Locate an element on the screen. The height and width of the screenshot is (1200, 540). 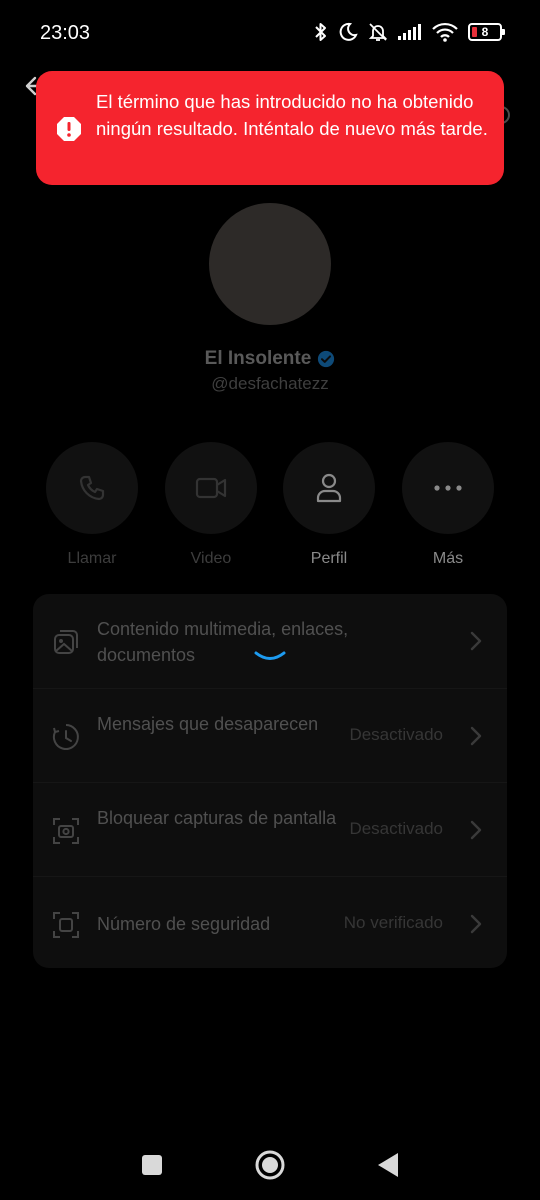
person-icon is located at coordinates (329, 488).